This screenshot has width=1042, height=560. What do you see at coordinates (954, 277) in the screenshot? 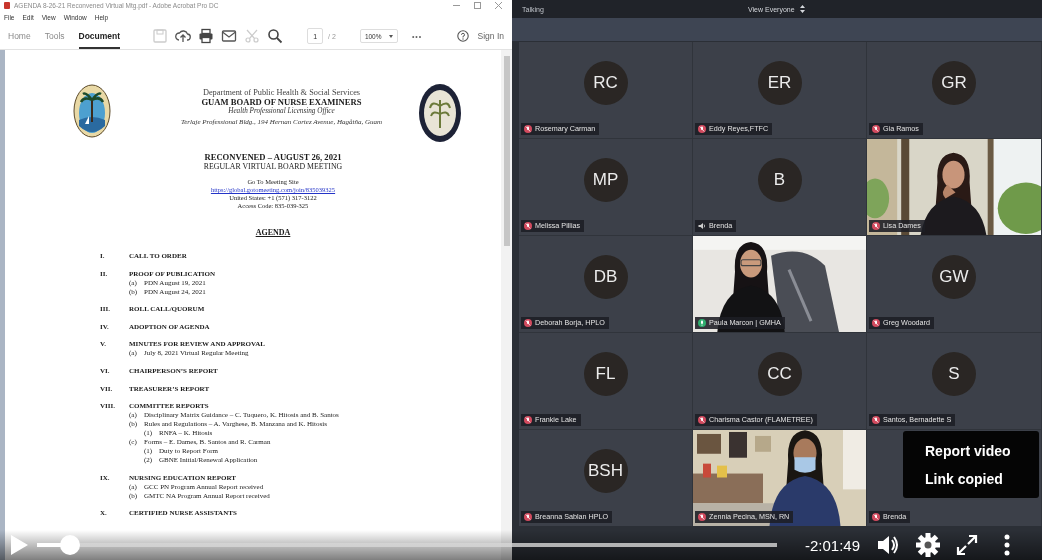
I see `avatar: GW` at bounding box center [954, 277].